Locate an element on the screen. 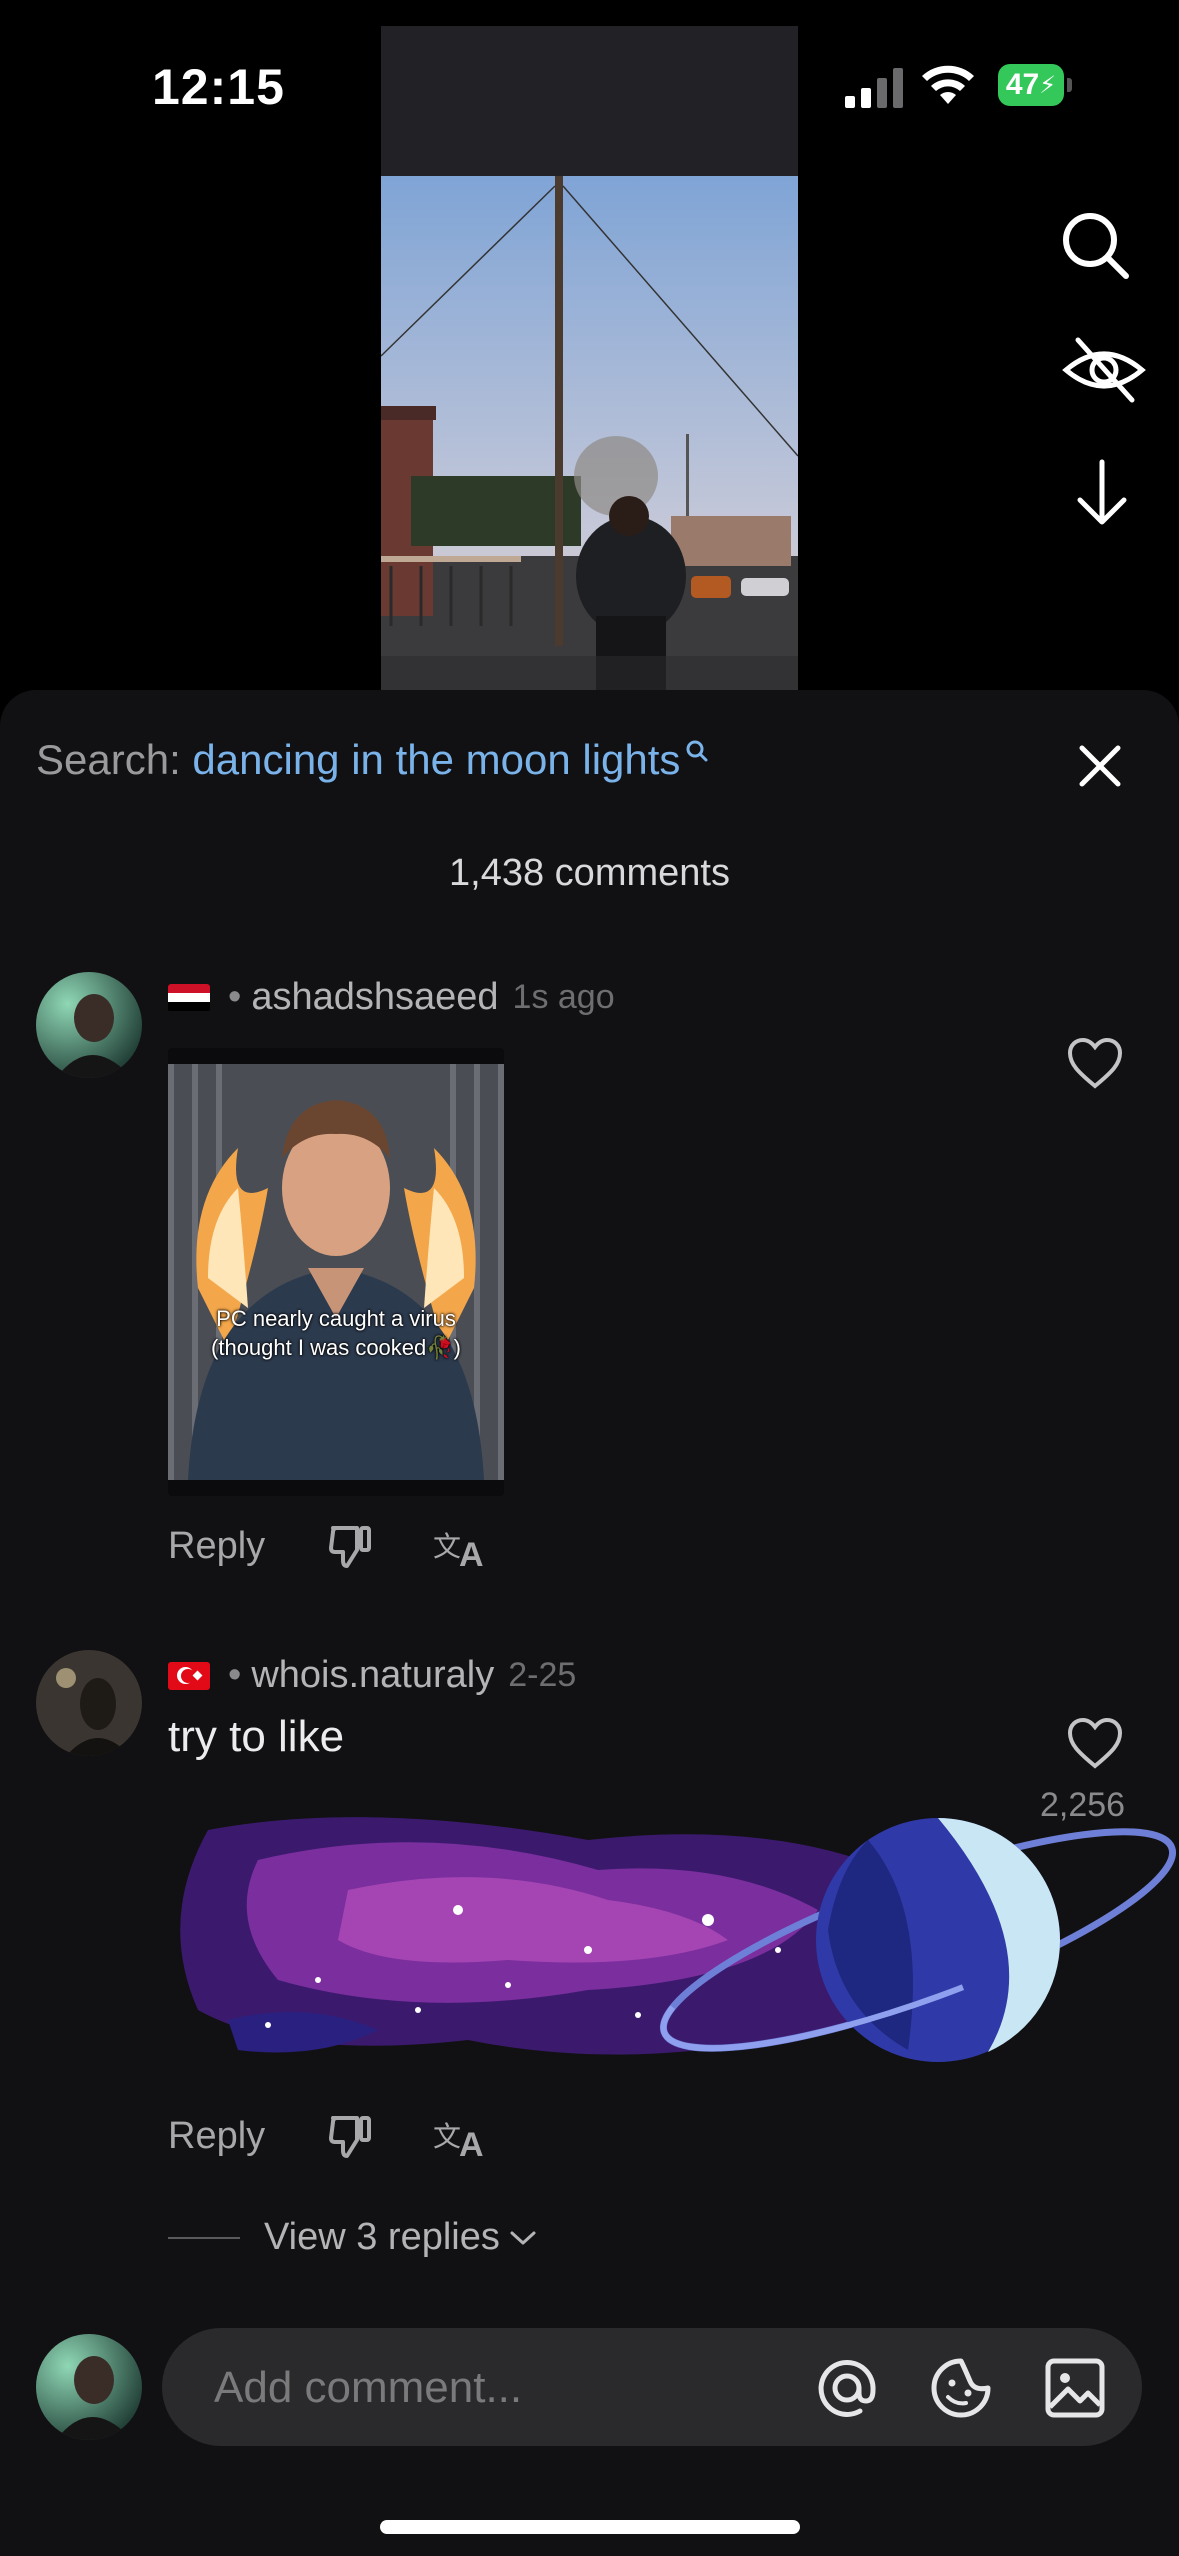 The height and width of the screenshot is (2556, 1179). view-replies-button: View 3 replies is located at coordinates (353, 2237).